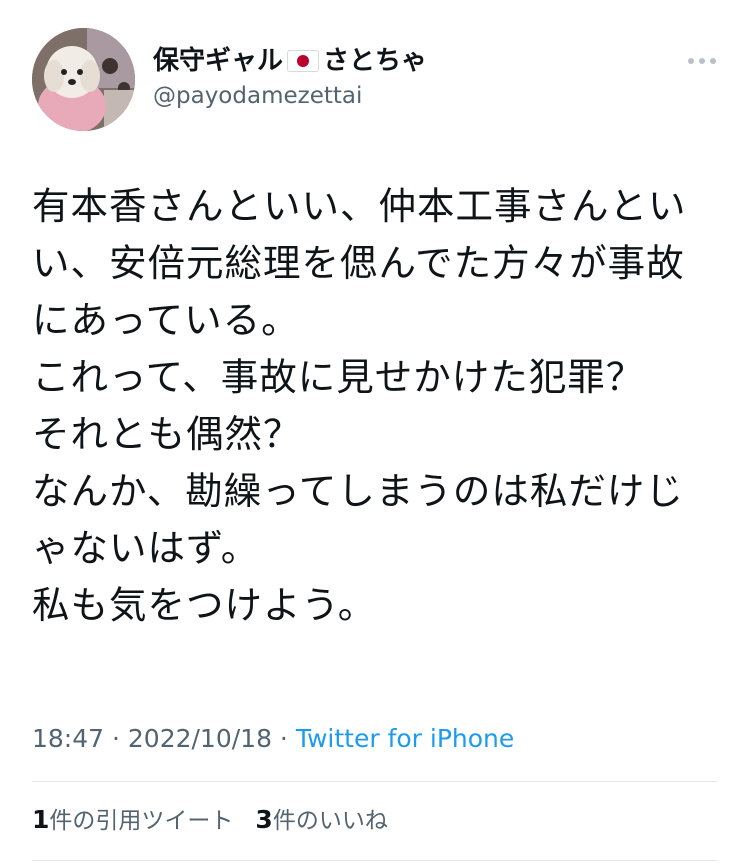  What do you see at coordinates (41, 819) in the screenshot?
I see `quote-count: 1` at bounding box center [41, 819].